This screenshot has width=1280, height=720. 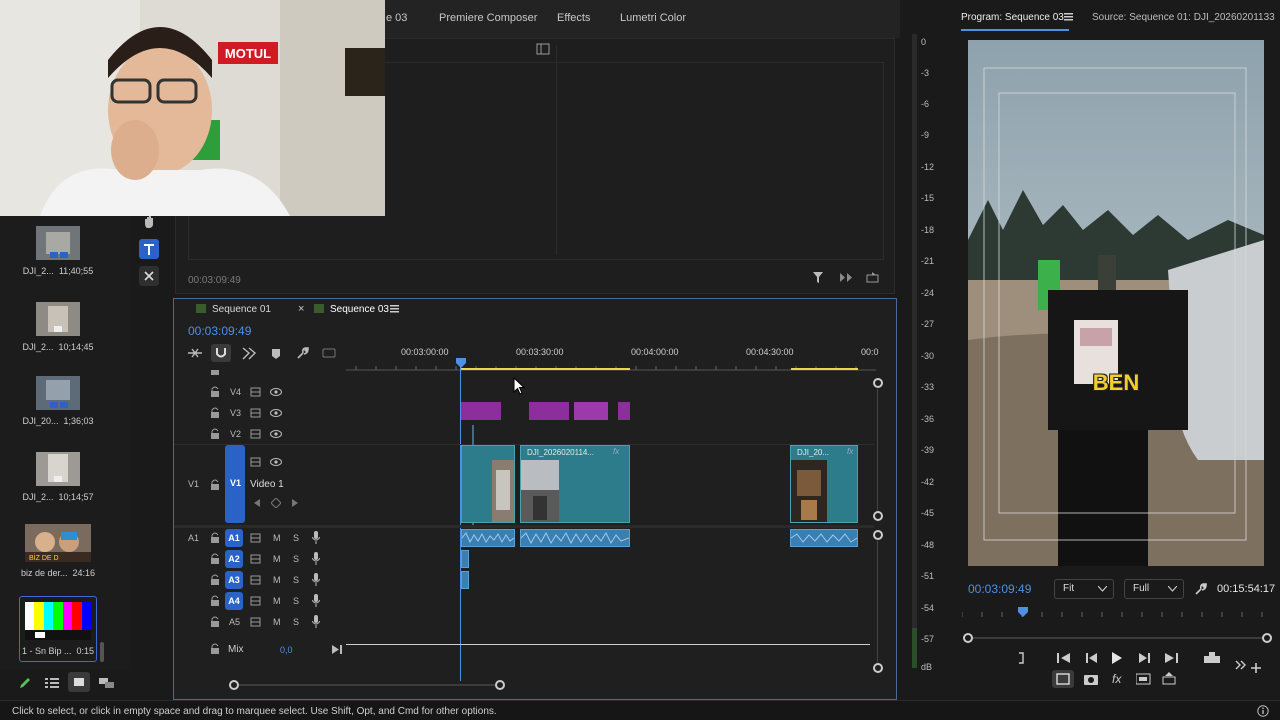 What do you see at coordinates (149, 276) in the screenshot?
I see `remix-tool-icon` at bounding box center [149, 276].